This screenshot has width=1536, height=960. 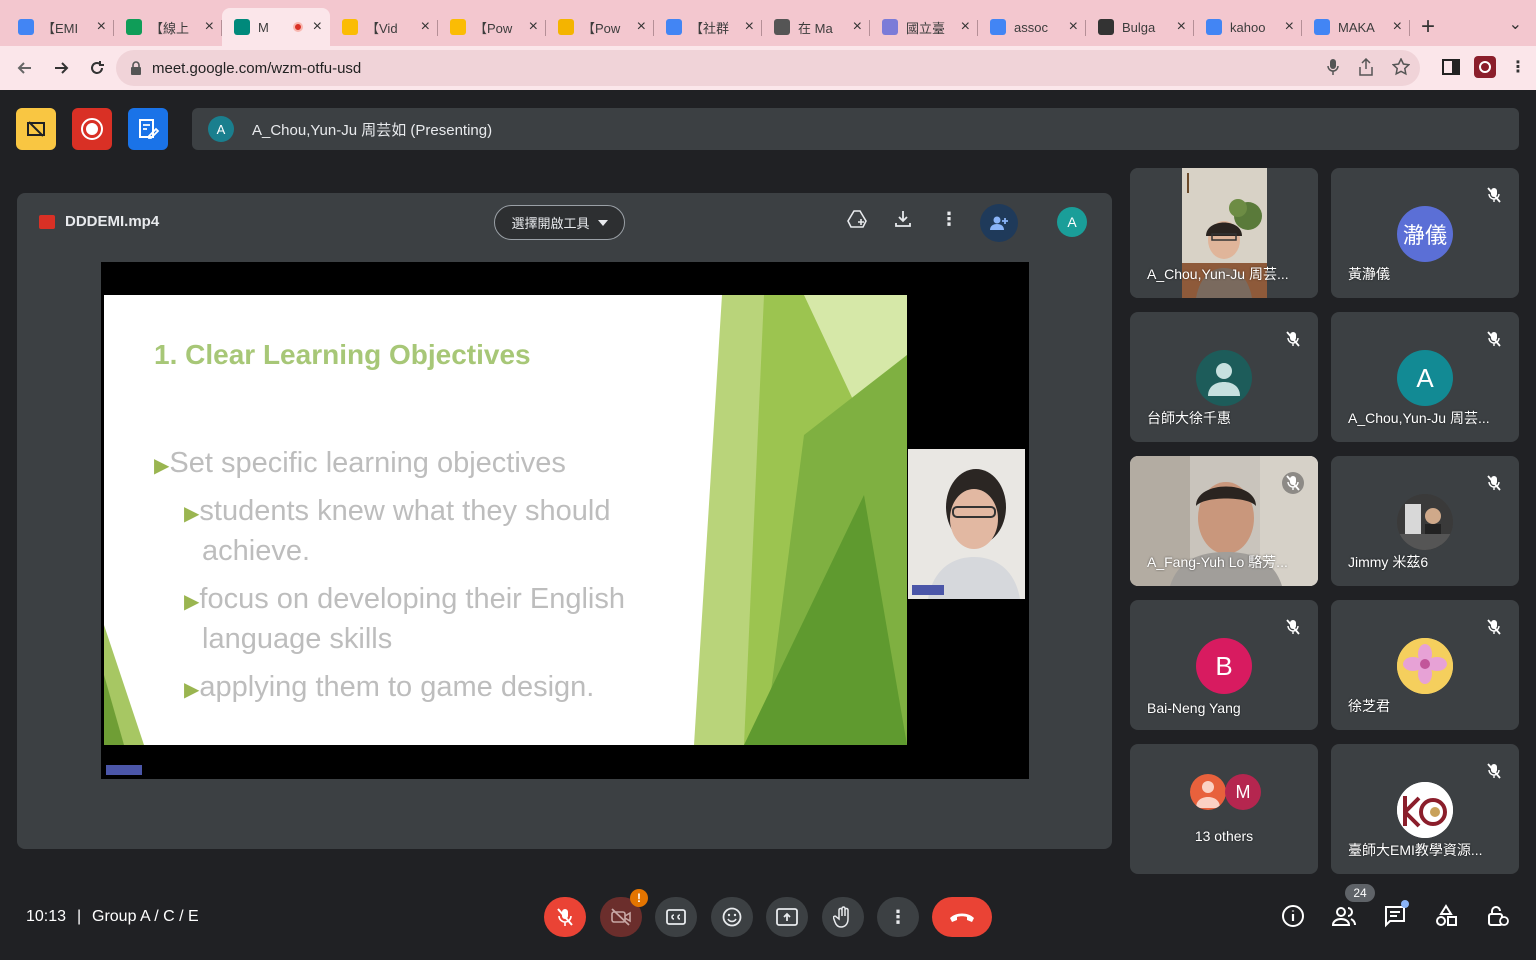 I want to click on browser-tab: 【社群 ×, so click(x=708, y=27).